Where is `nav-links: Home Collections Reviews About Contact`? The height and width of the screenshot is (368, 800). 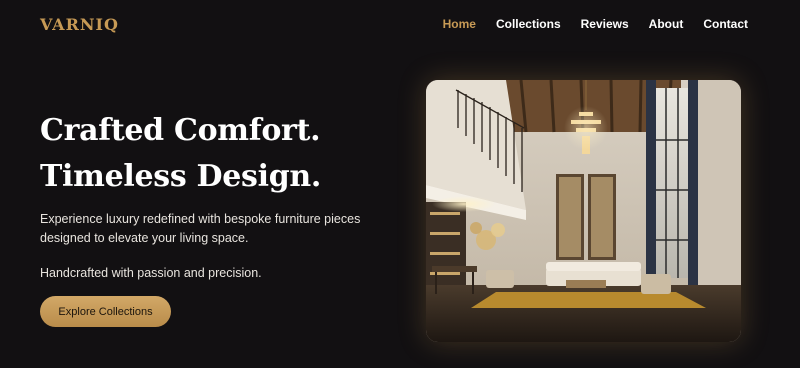
nav-links: Home Collections Reviews About Contact is located at coordinates (595, 24).